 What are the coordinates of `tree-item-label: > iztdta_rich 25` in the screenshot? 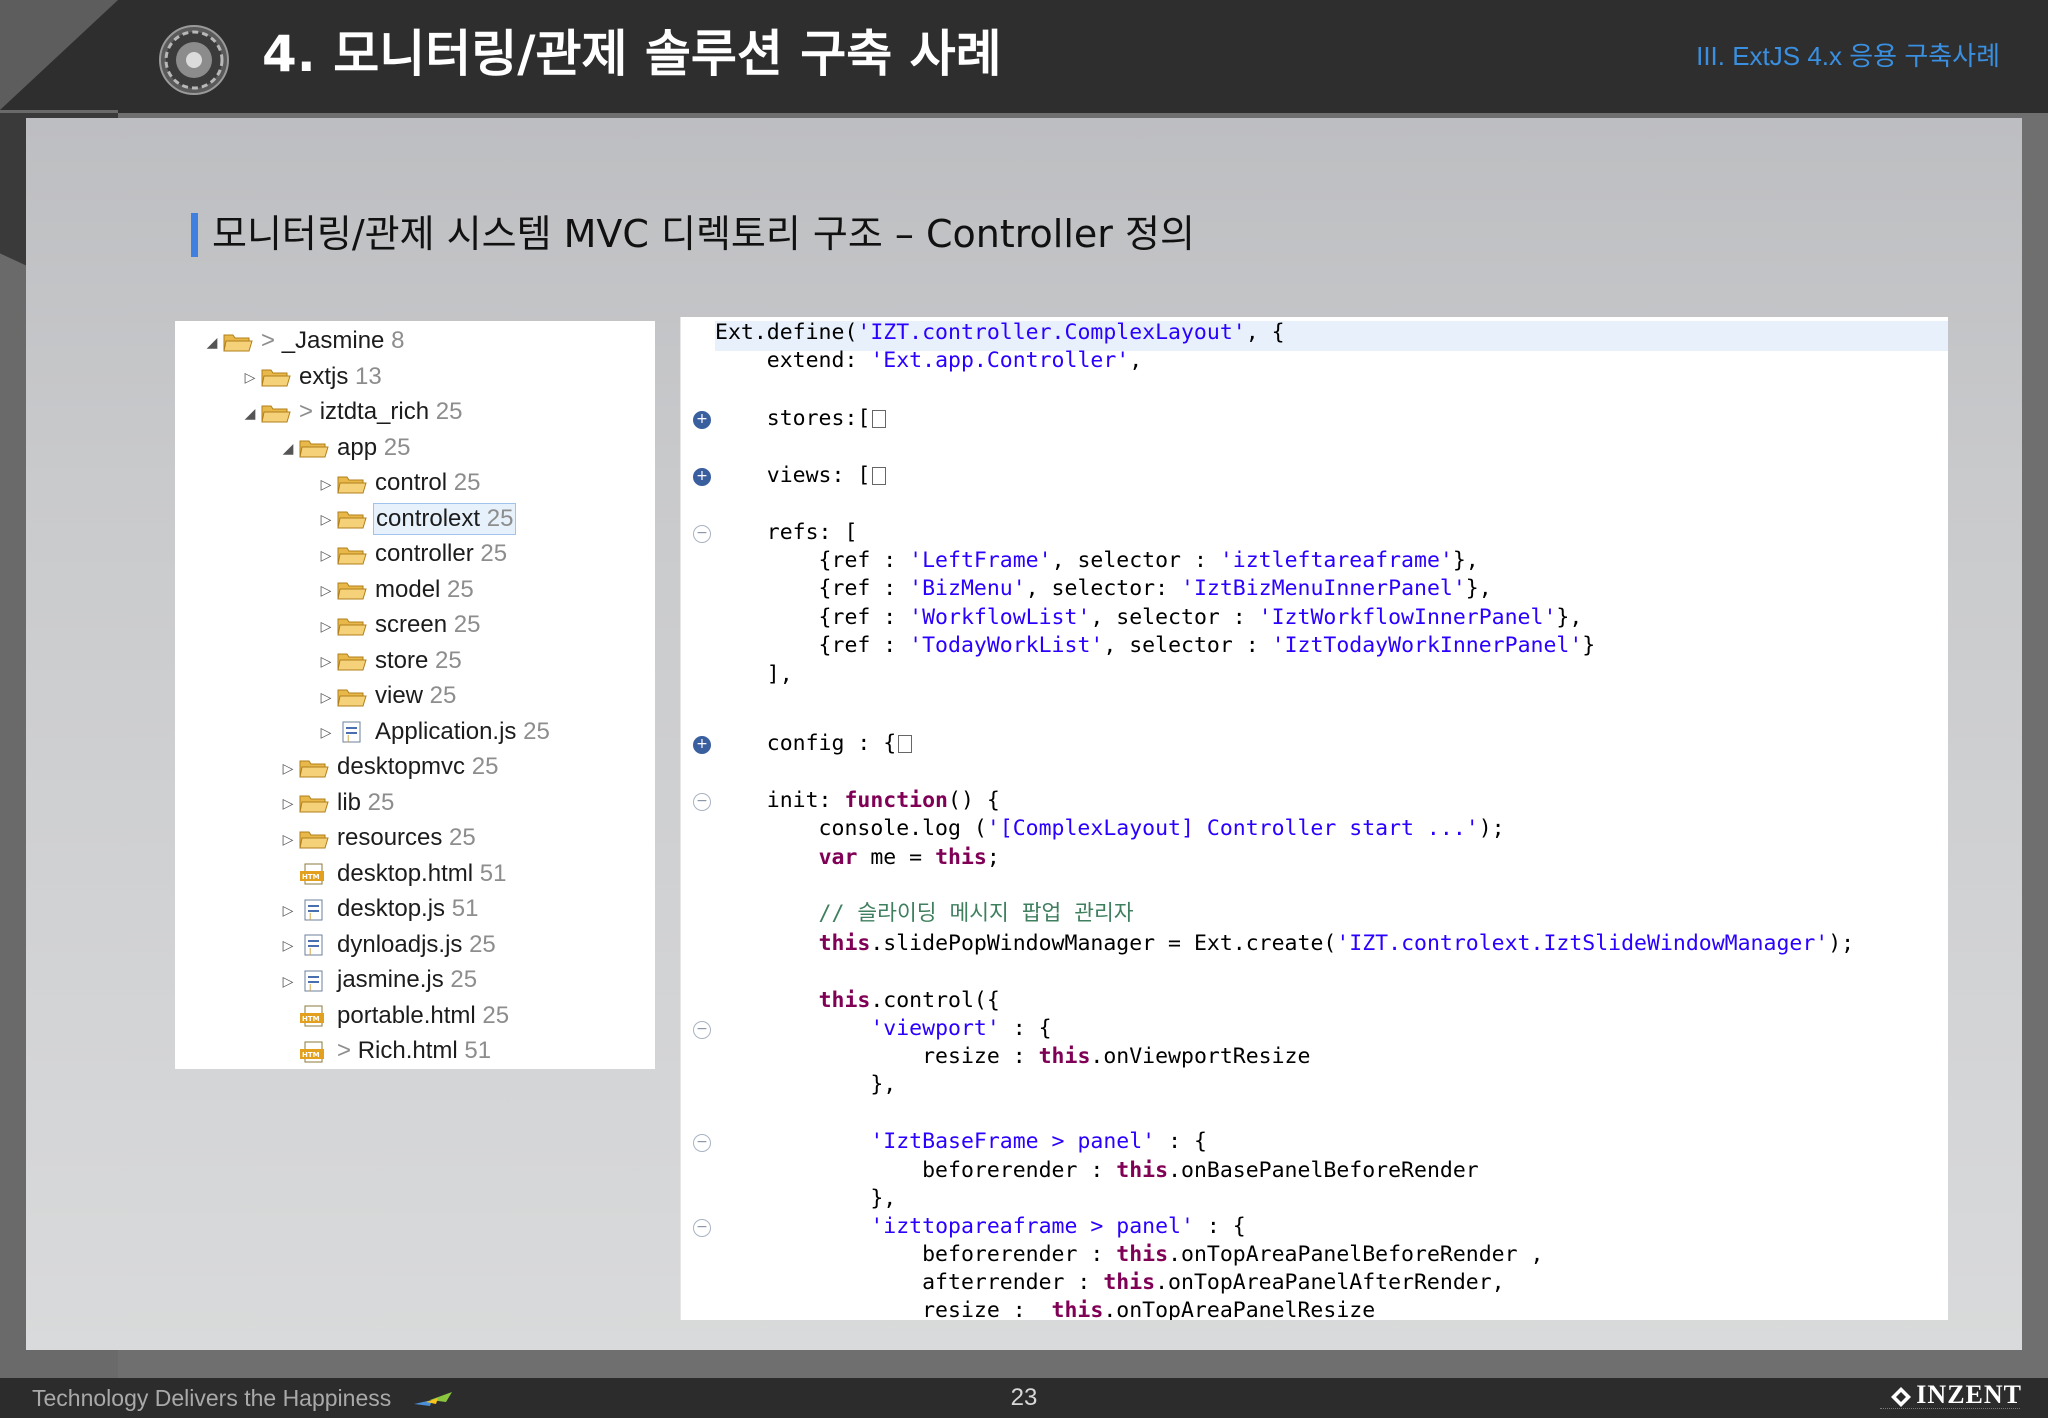 It's located at (380, 412).